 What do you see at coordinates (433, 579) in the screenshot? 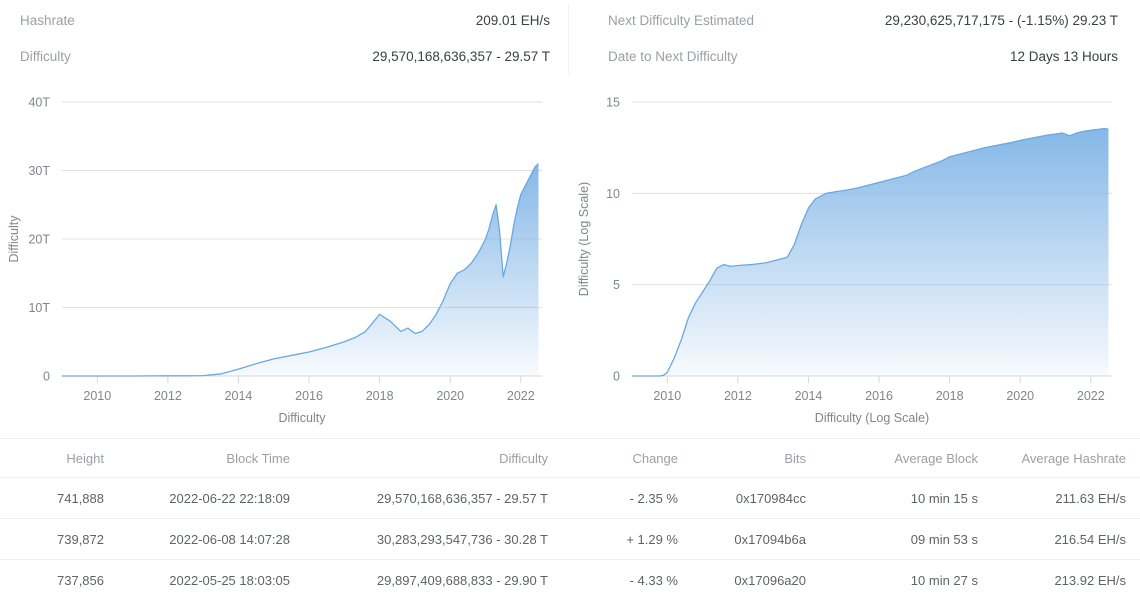
I see `cell-diff: 29,897,409,688,833 - 29.90 T` at bounding box center [433, 579].